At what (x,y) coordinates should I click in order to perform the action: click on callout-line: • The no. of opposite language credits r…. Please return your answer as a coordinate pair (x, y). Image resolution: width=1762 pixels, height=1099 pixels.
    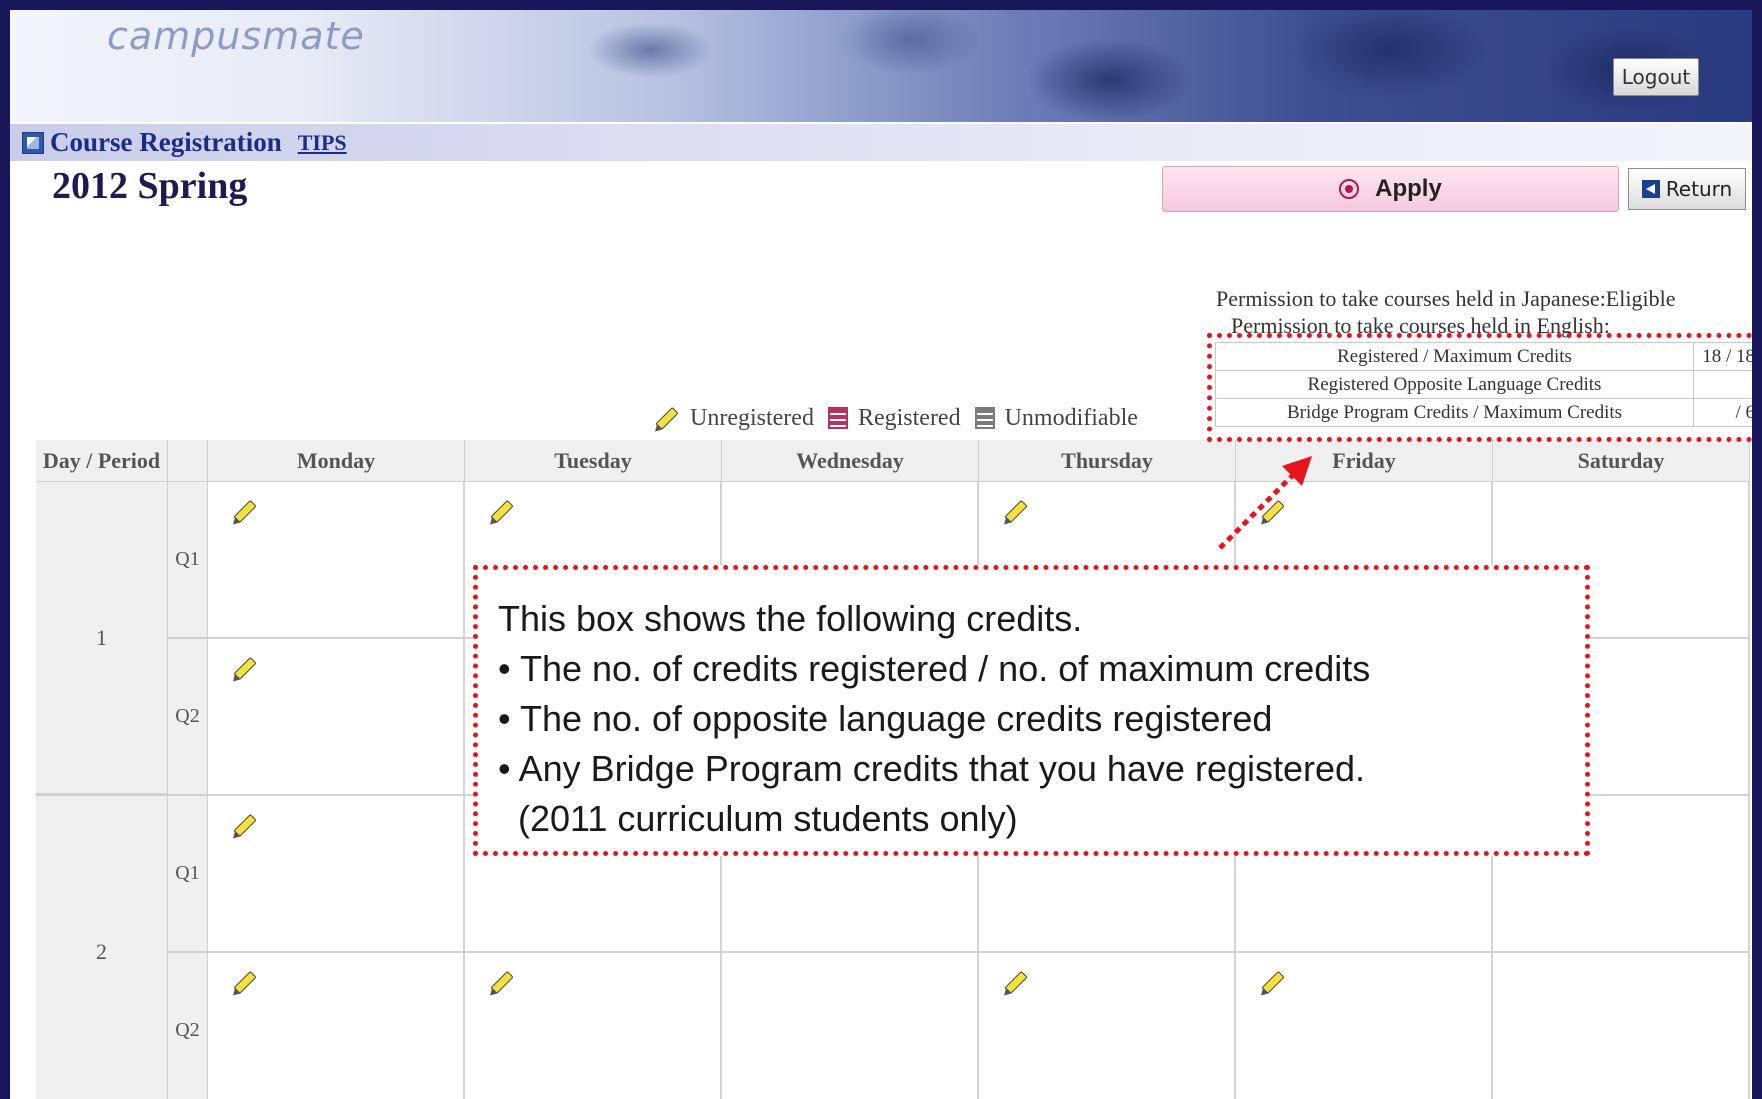
    Looking at the image, I should click on (885, 718).